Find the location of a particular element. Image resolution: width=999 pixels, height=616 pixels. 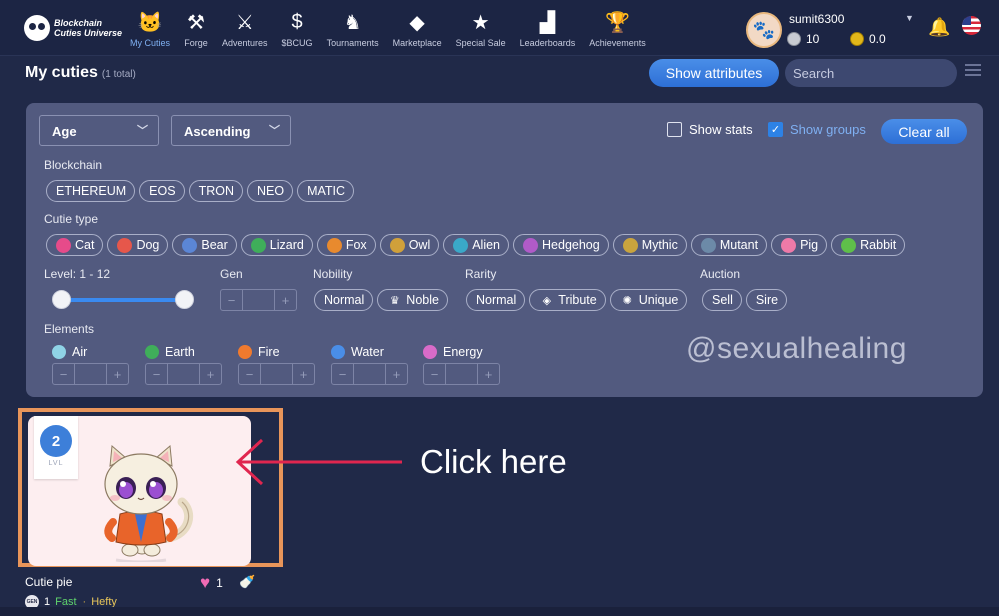

gold-balance: 0.0 is located at coordinates (868, 39).